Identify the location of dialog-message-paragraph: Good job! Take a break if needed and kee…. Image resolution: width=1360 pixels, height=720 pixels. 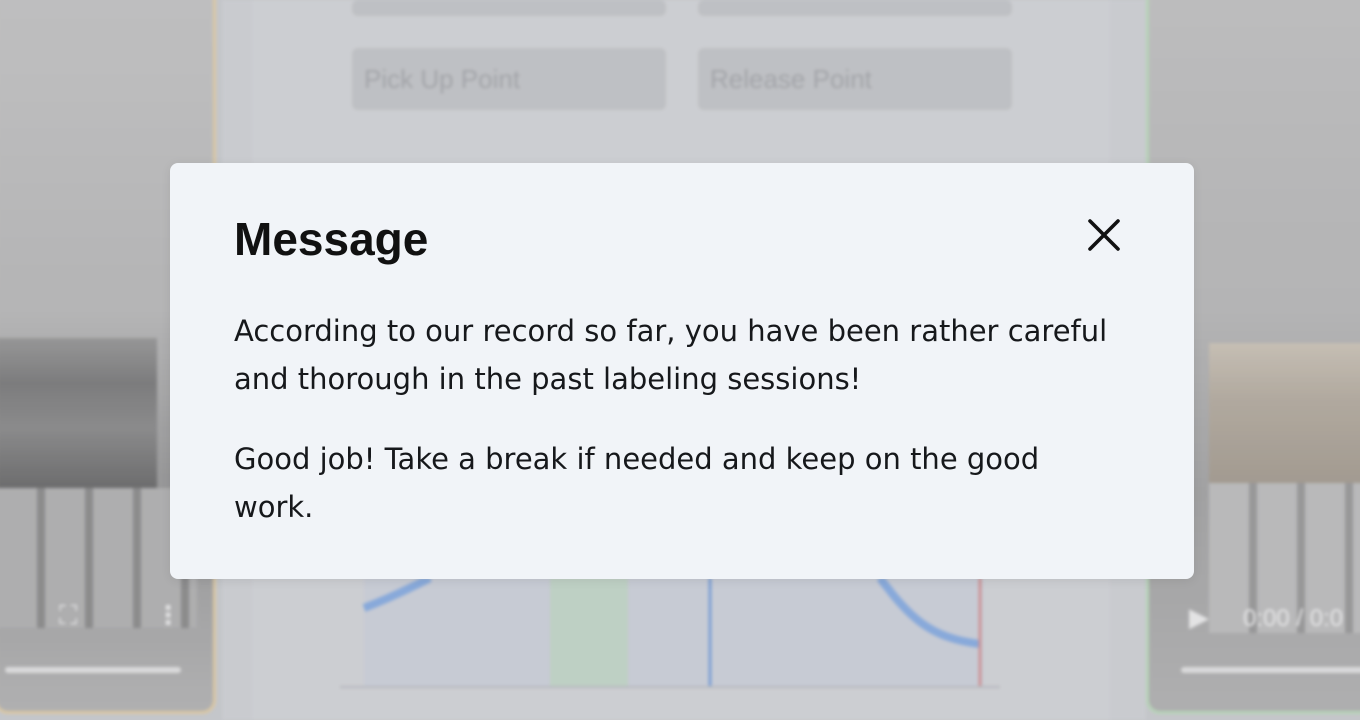
(637, 483).